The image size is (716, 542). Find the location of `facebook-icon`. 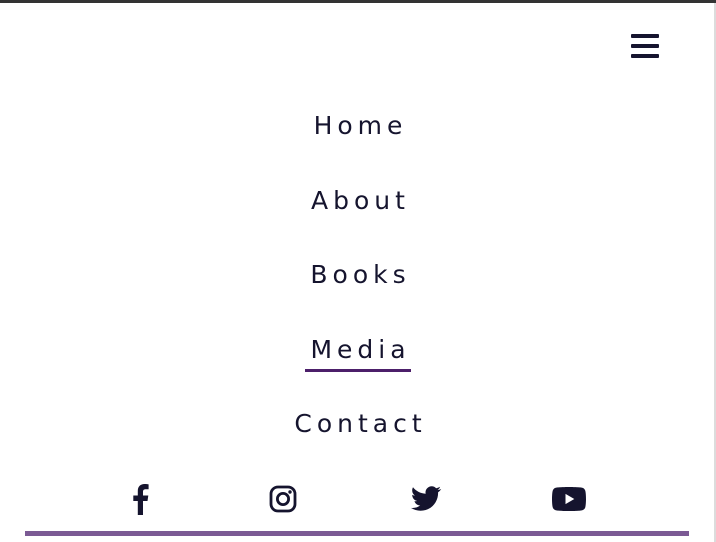

facebook-icon is located at coordinates (141, 499).